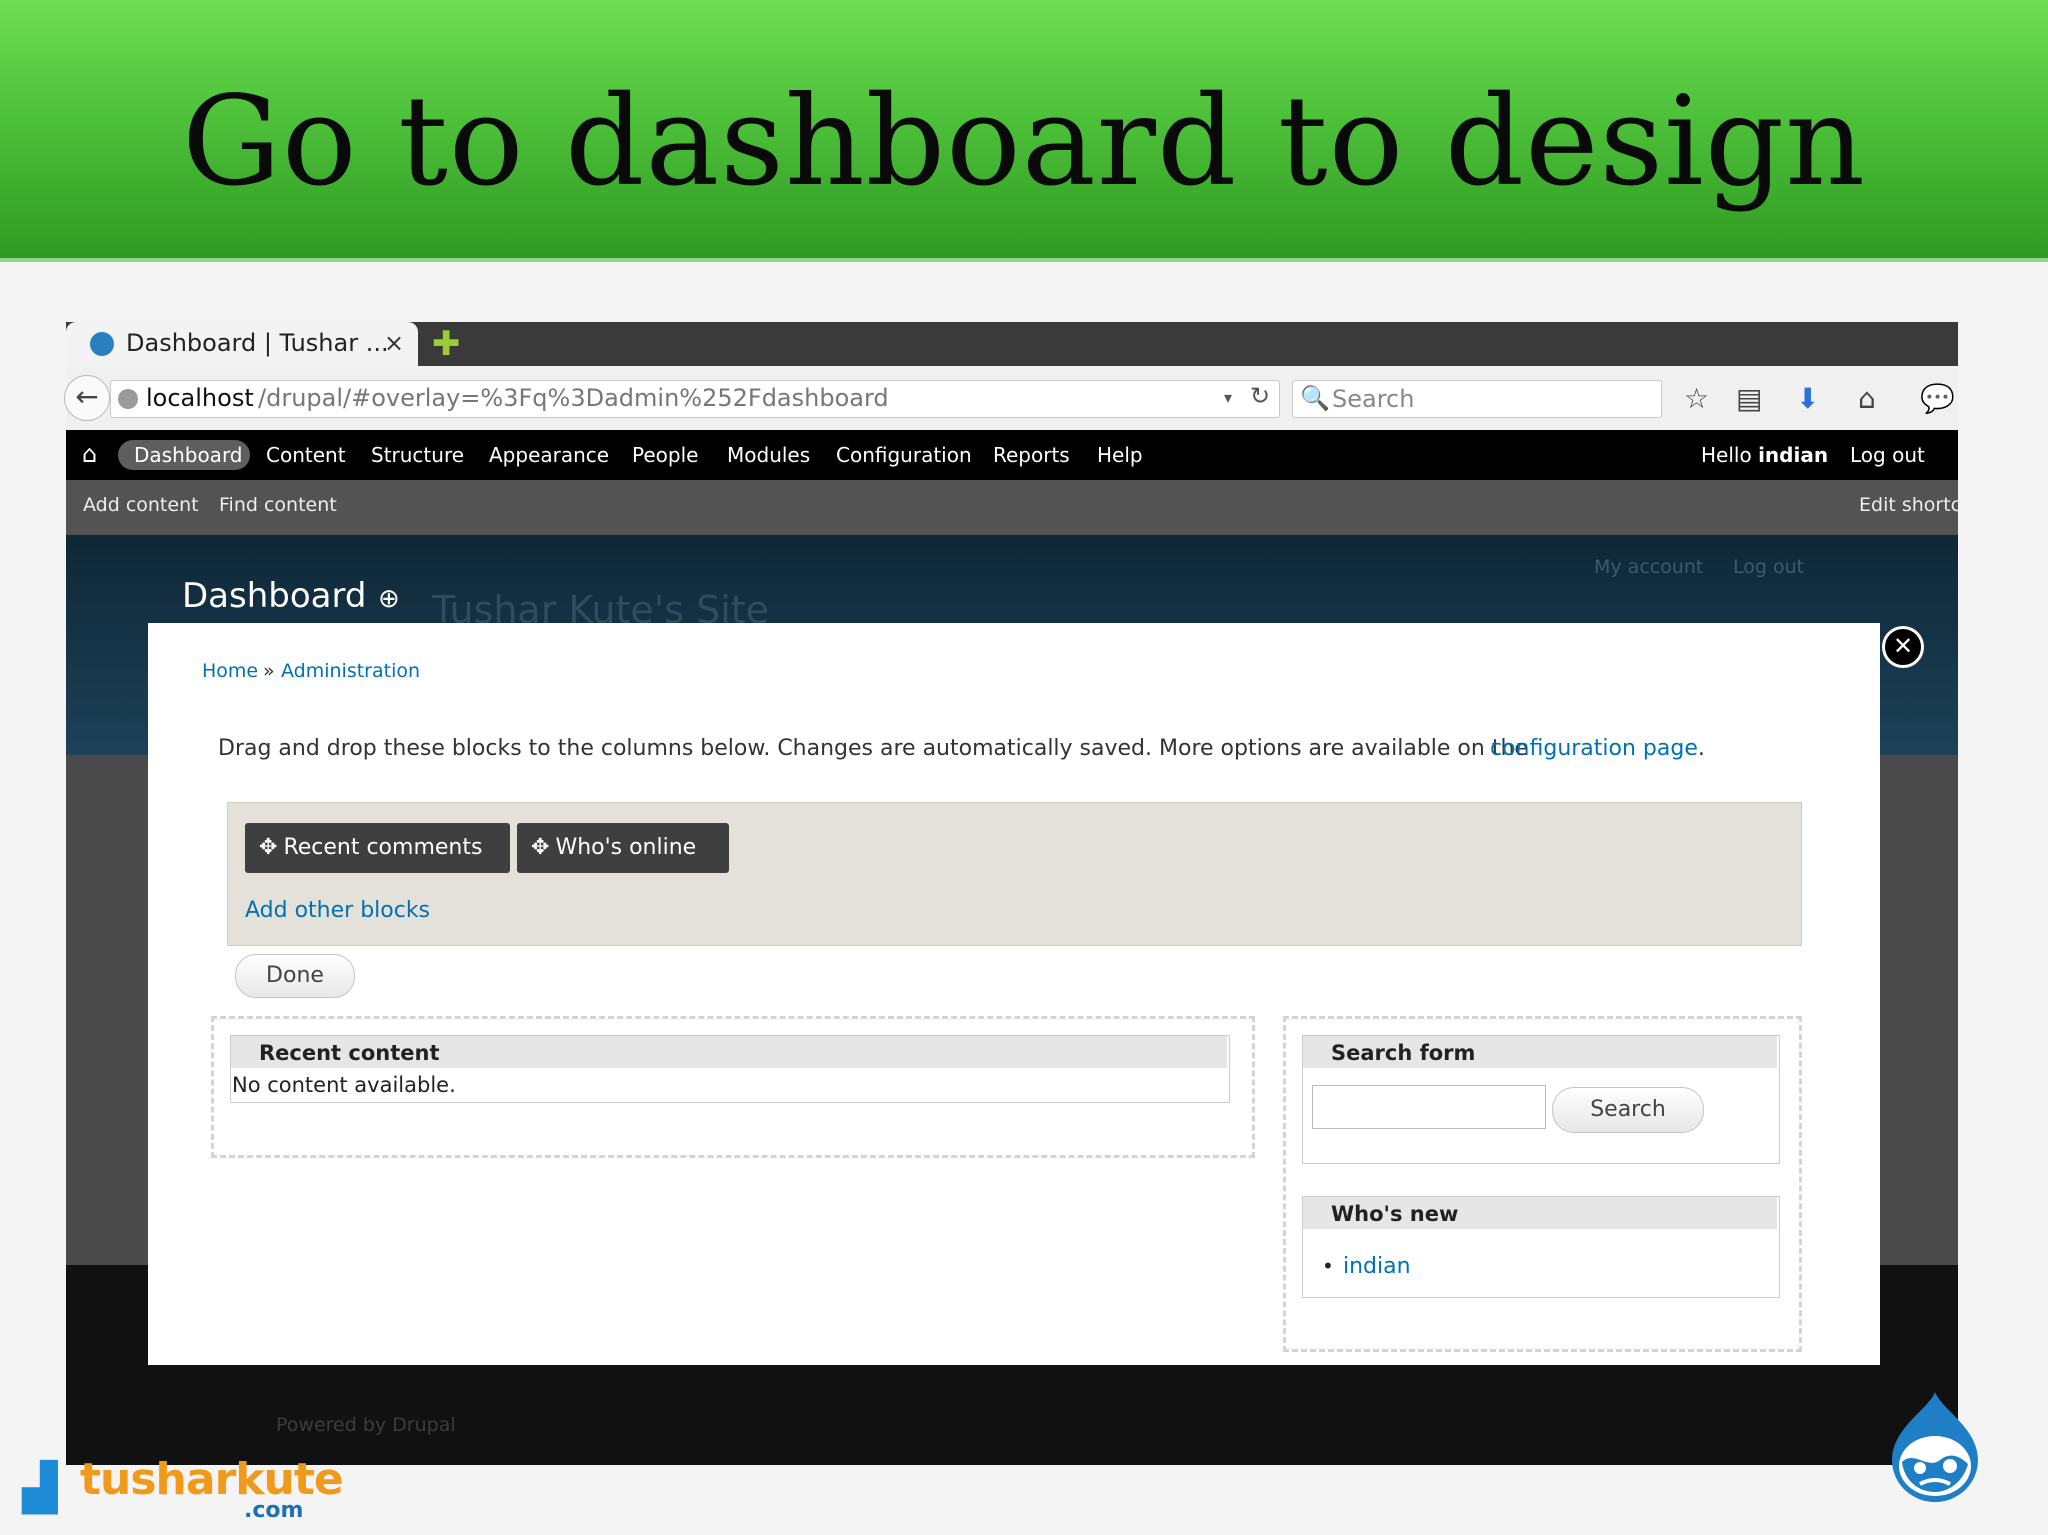 The width and height of the screenshot is (2048, 1535). What do you see at coordinates (1031, 455) in the screenshot?
I see `menu-reports: Reports` at bounding box center [1031, 455].